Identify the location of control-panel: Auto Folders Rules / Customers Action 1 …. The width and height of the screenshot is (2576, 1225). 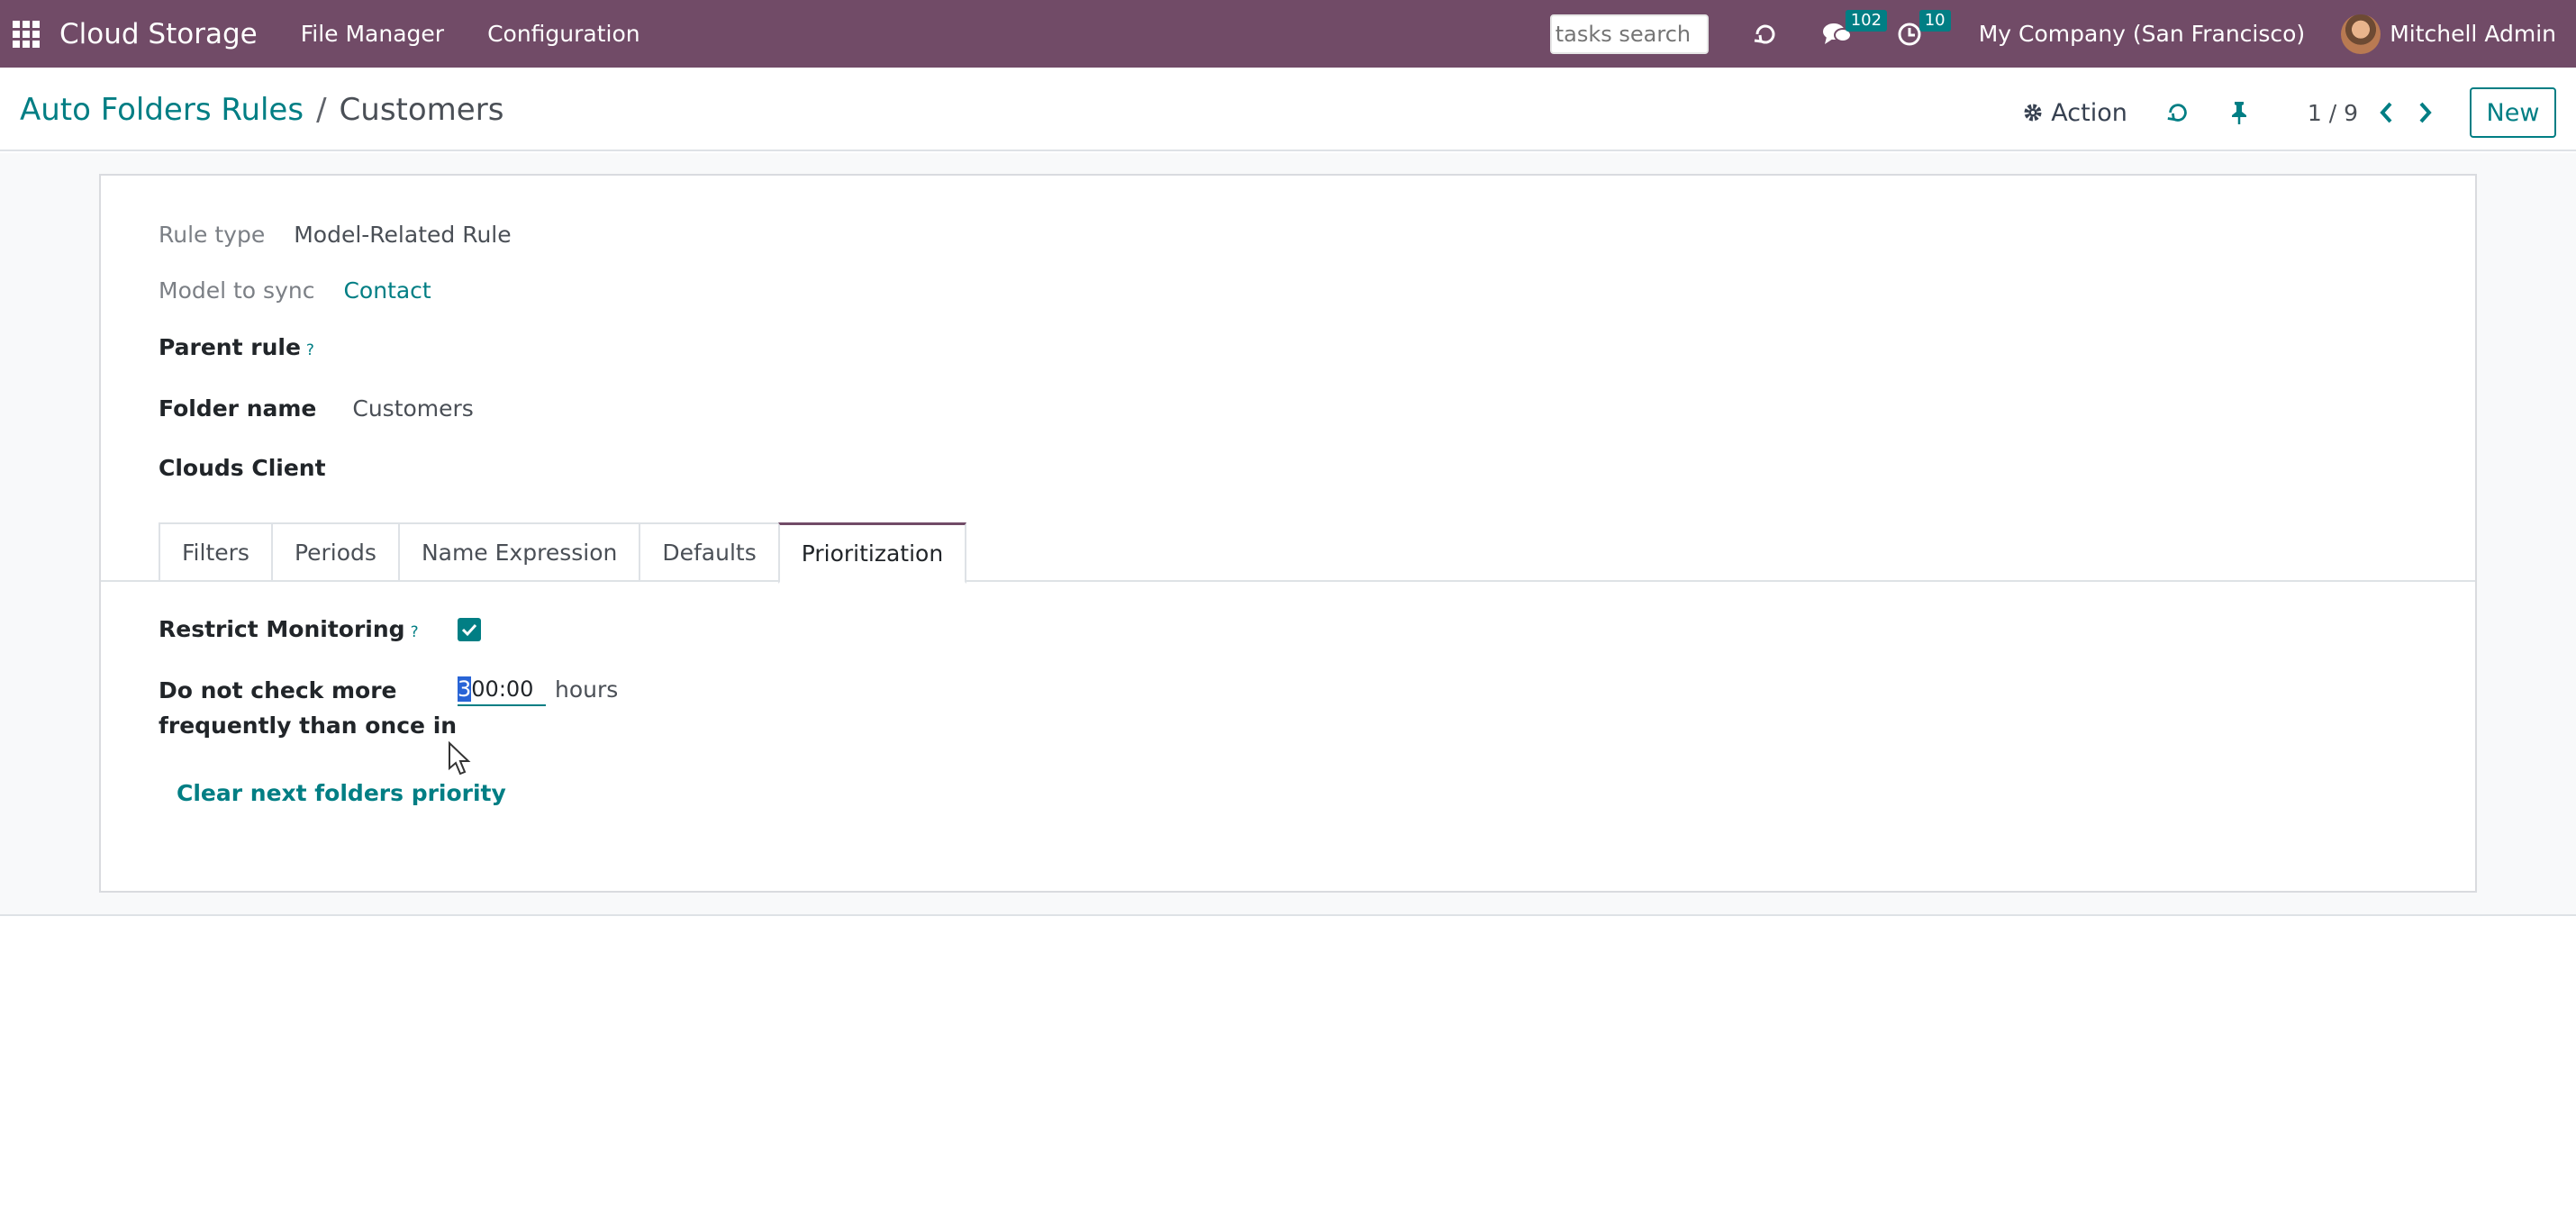
(1288, 109).